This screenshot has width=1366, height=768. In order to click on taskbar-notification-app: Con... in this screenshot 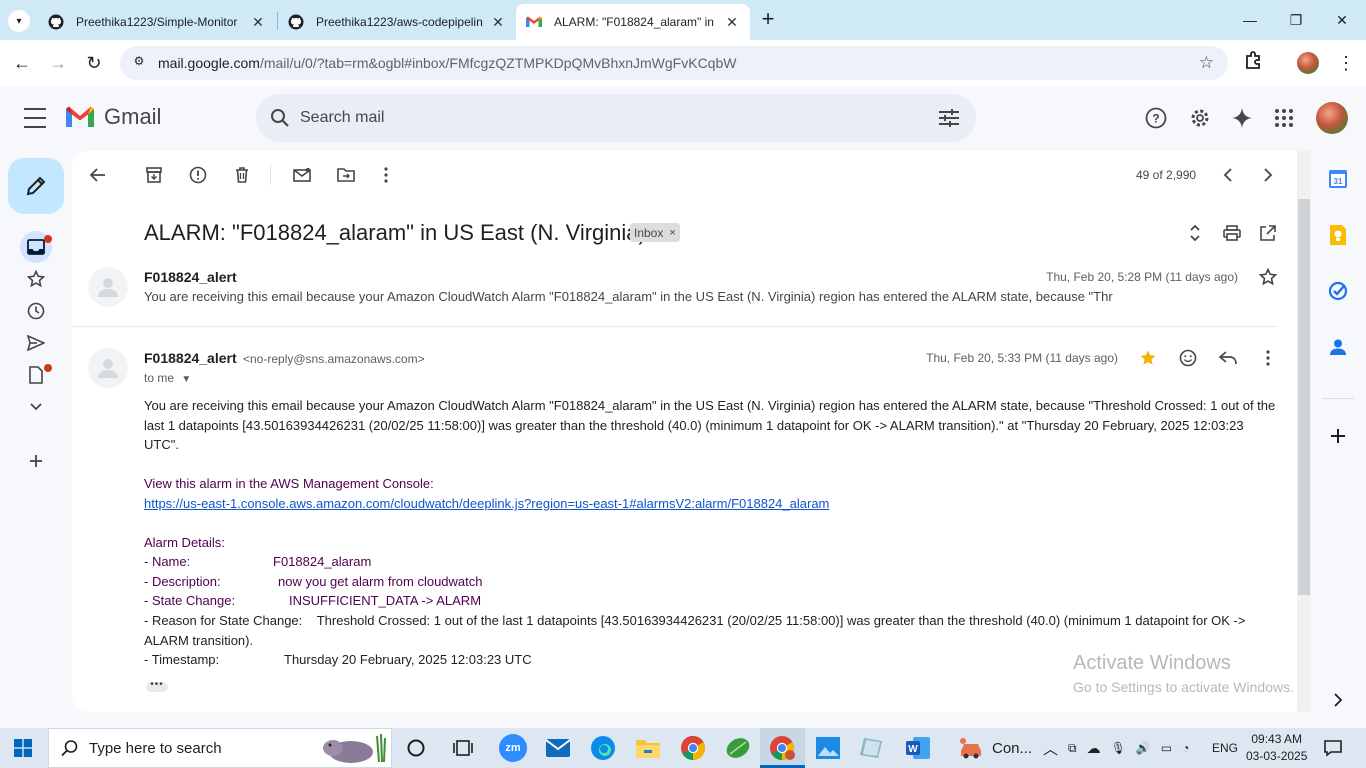, I will do `click(995, 748)`.